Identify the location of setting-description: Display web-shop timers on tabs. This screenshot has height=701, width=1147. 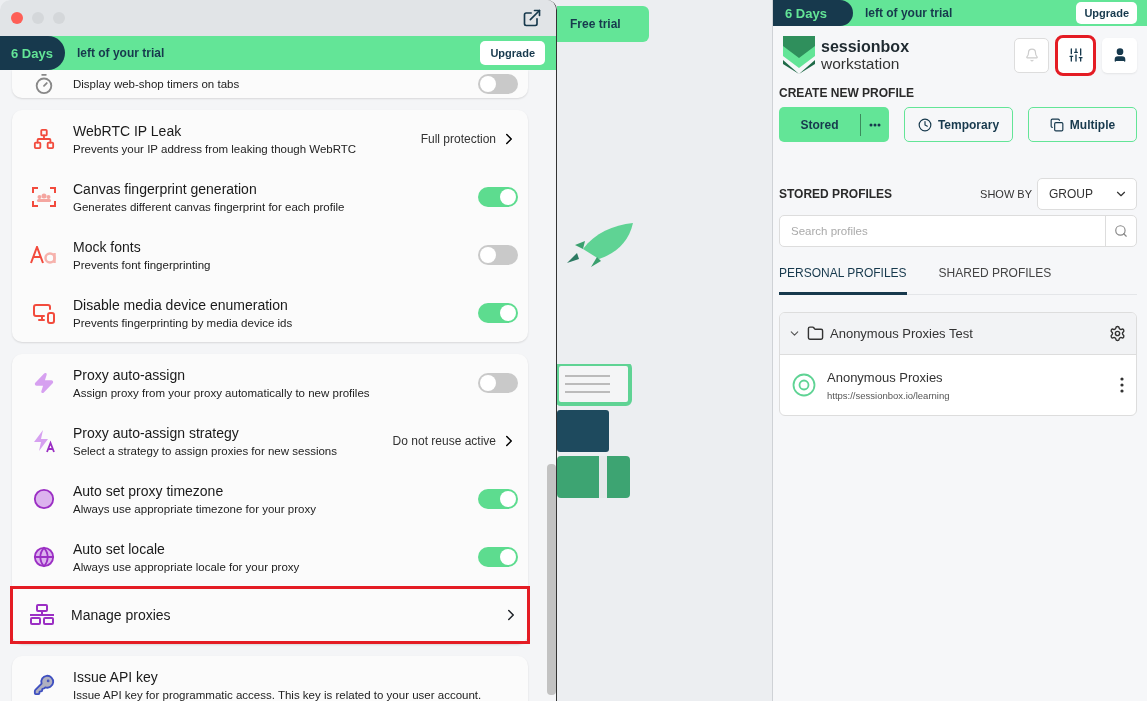
(157, 84).